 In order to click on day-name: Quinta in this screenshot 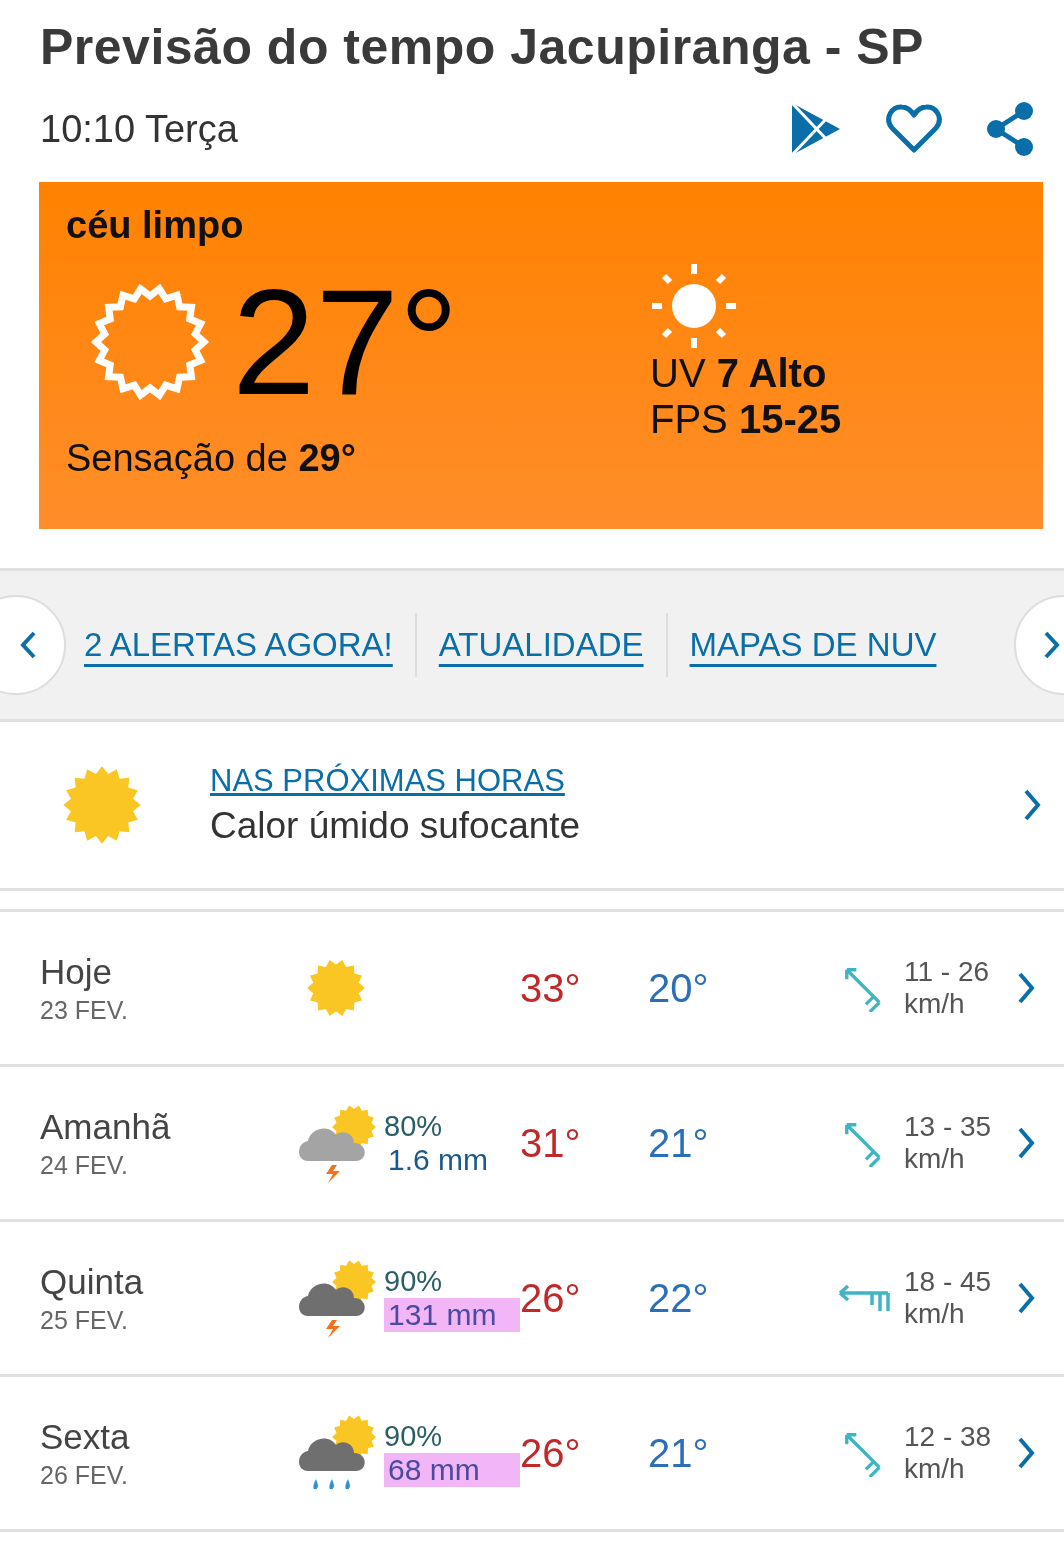, I will do `click(92, 1281)`.